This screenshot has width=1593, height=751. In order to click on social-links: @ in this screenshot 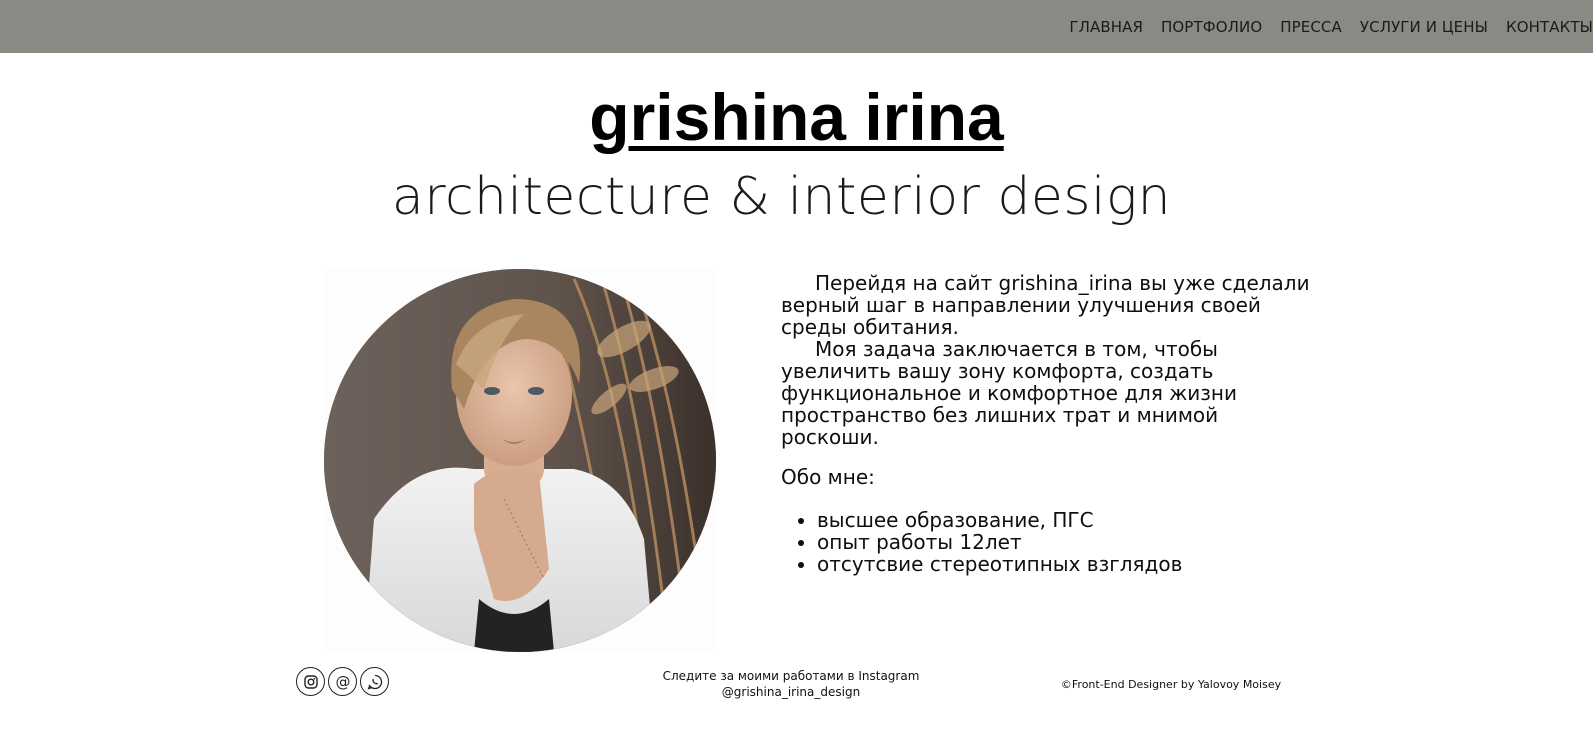, I will do `click(342, 681)`.